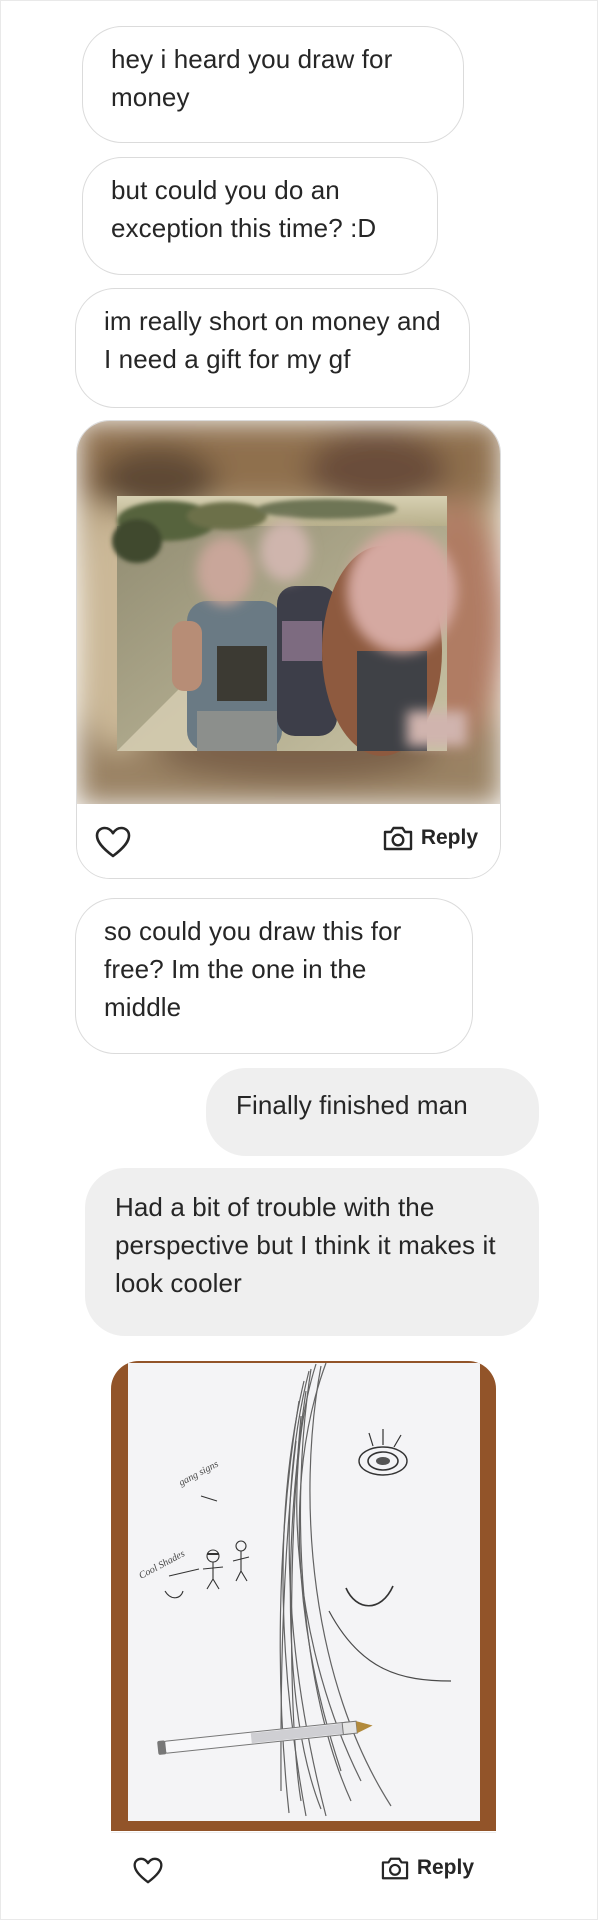  I want to click on sent-message: Finally finished man, so click(372, 1112).